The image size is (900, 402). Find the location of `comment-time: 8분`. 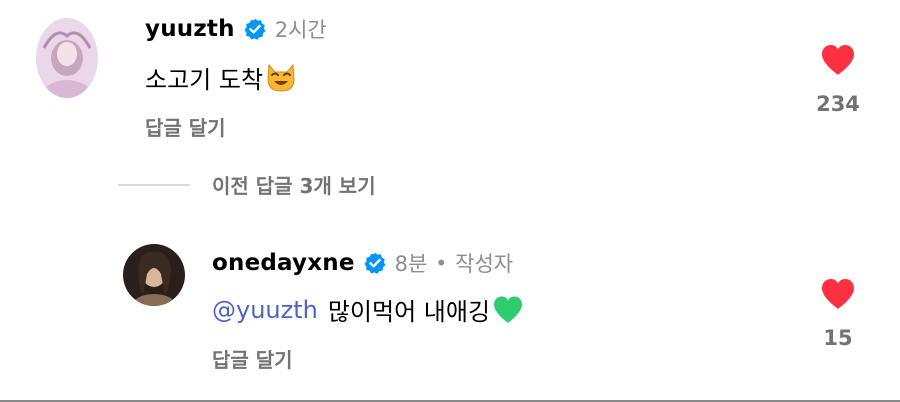

comment-time: 8분 is located at coordinates (411, 264).